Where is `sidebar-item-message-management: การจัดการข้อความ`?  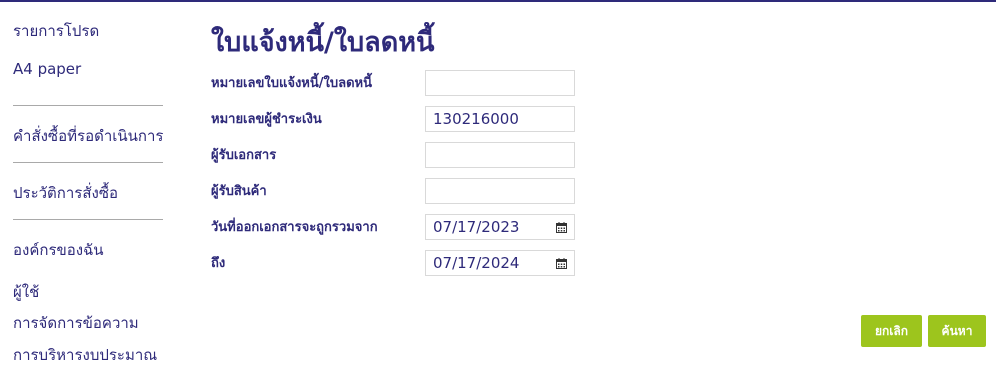
sidebar-item-message-management: การจัดการข้อความ is located at coordinates (76, 323).